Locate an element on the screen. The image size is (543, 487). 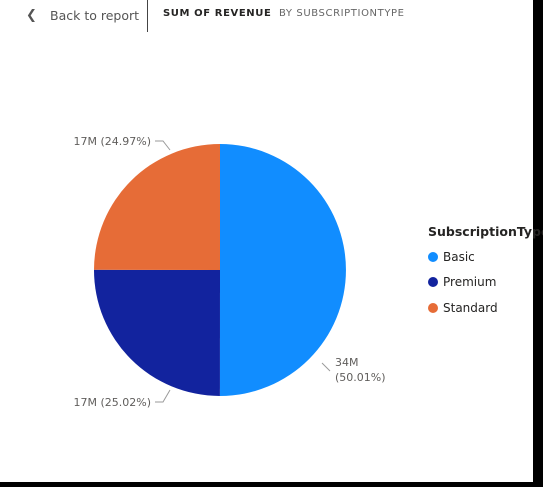
pie-slice-basic is located at coordinates (282, 270).